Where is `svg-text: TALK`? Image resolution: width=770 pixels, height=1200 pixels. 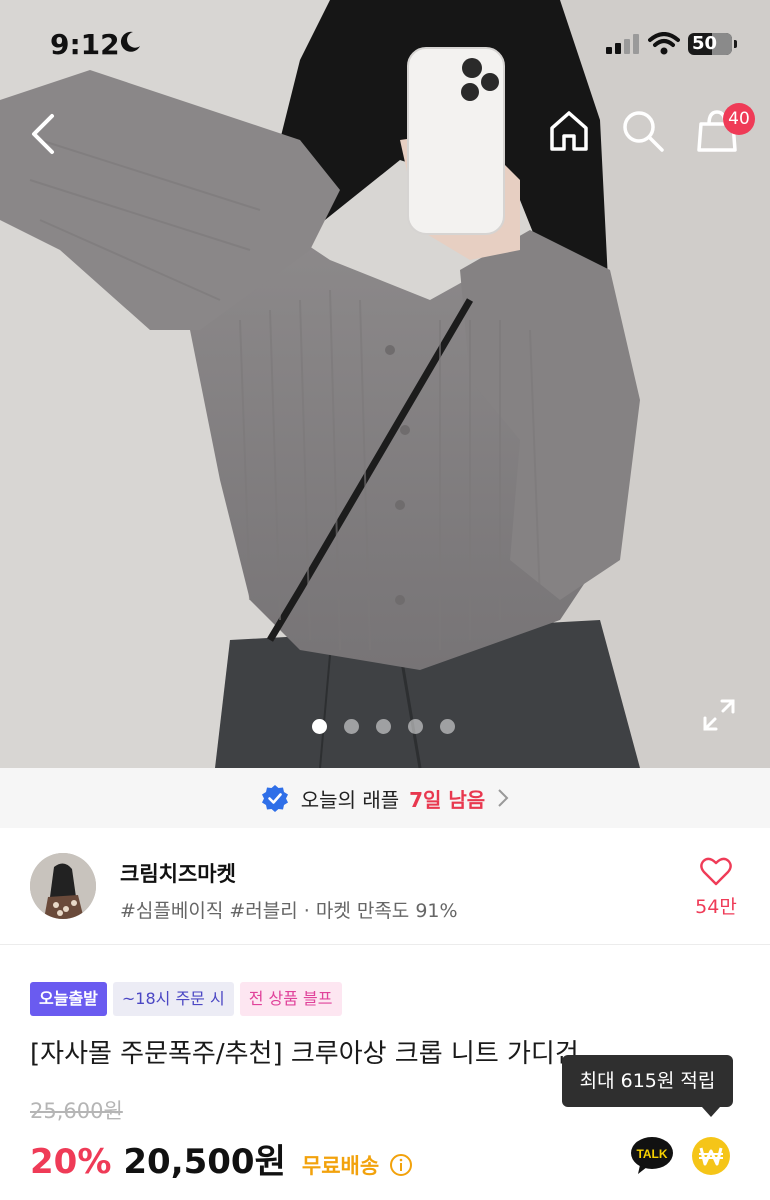
svg-text: TALK is located at coordinates (651, 1154).